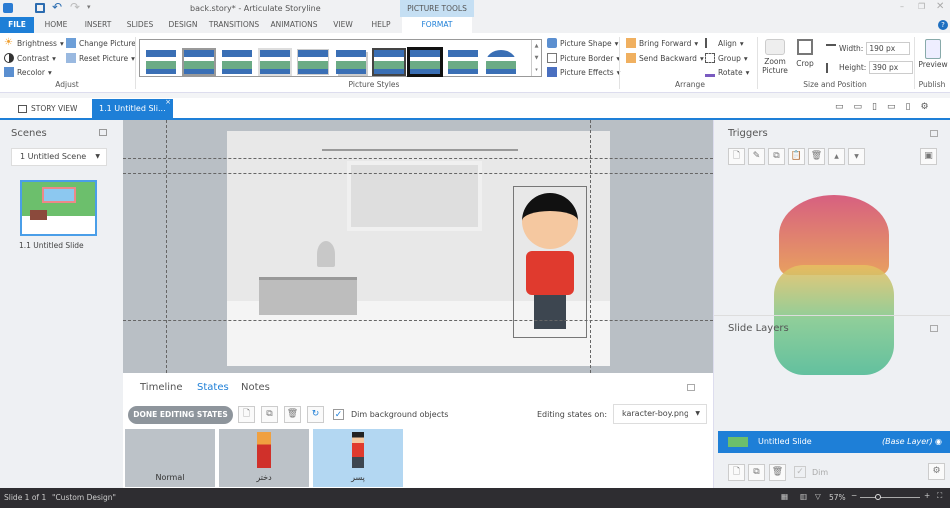 Image resolution: width=950 pixels, height=508 pixels. What do you see at coordinates (736, 156) in the screenshot?
I see `new-trigger-icon: 🗋` at bounding box center [736, 156].